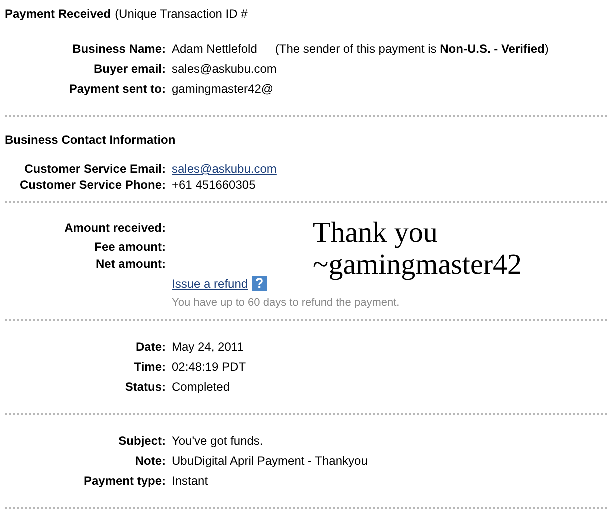 The image size is (612, 519). Describe the element at coordinates (181, 14) in the screenshot. I see `transaction-id-label: (Unique Transaction ID #` at that location.